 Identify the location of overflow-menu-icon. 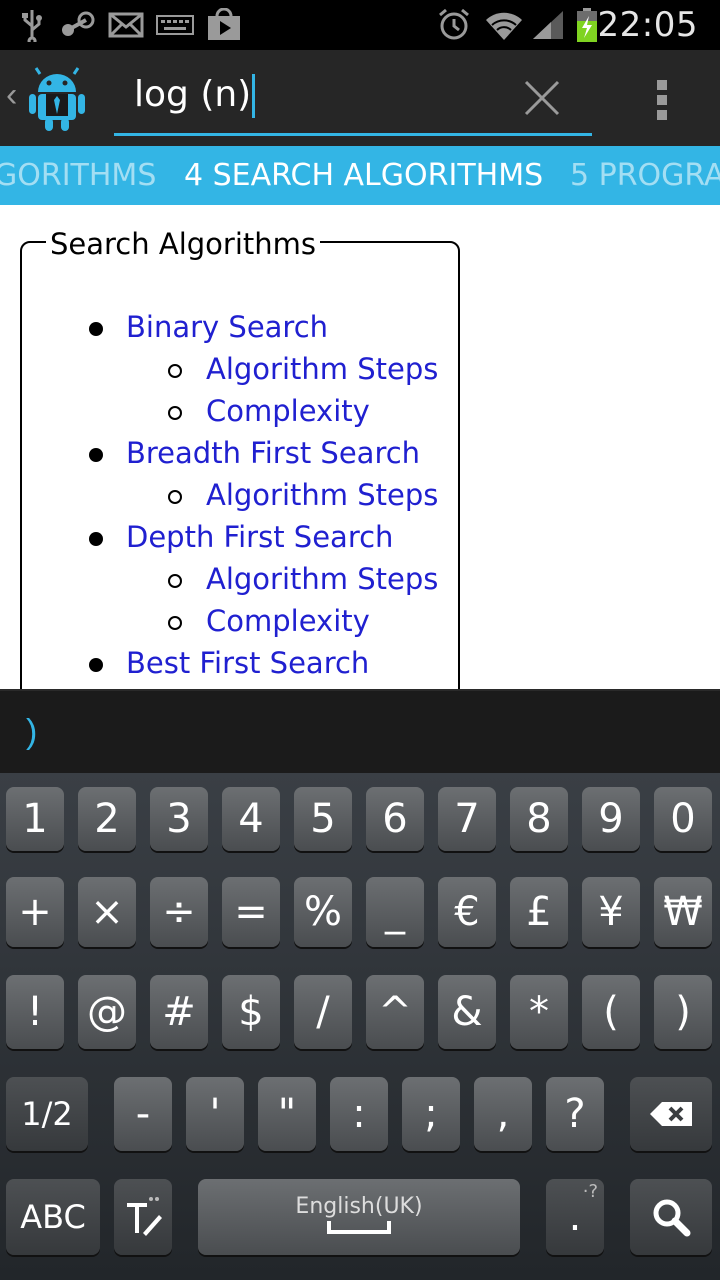
(663, 100).